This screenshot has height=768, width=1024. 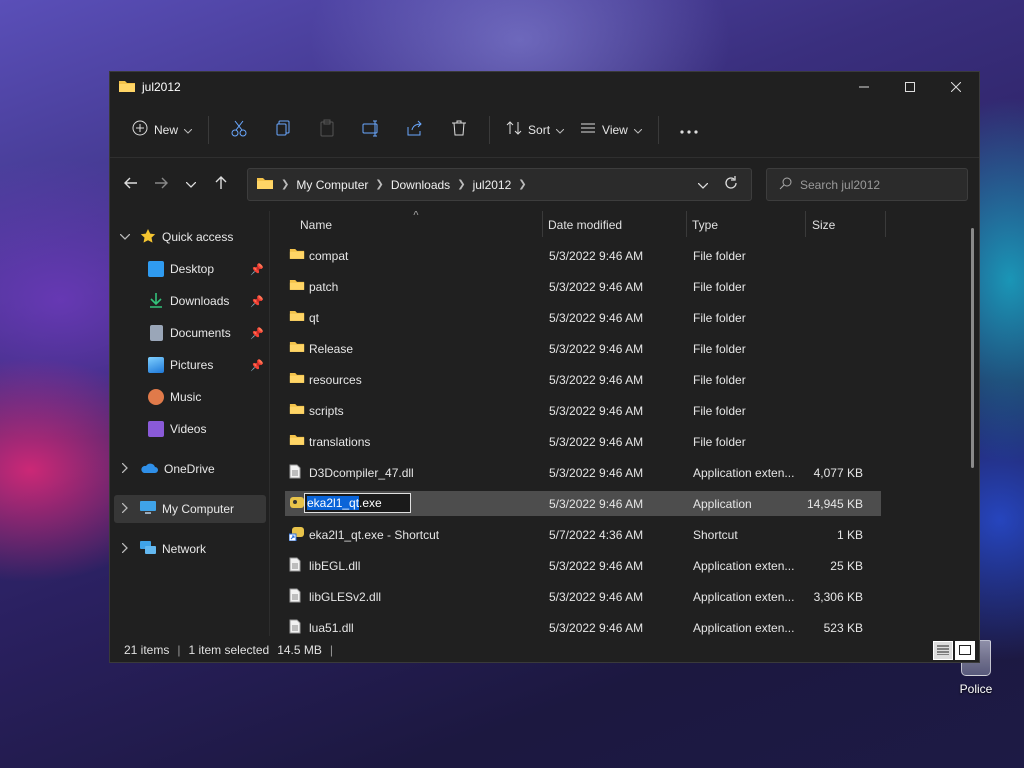 I want to click on forward-button, so click(x=161, y=184).